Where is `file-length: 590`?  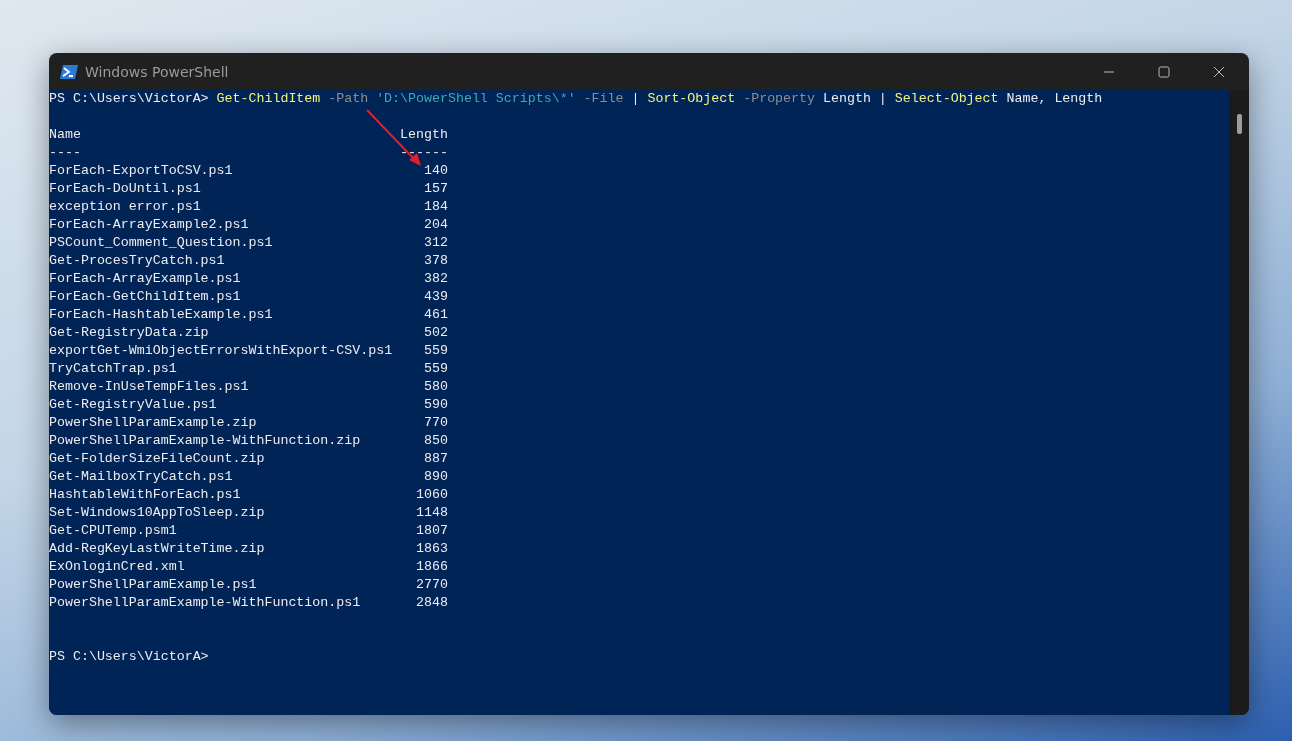 file-length: 590 is located at coordinates (435, 405).